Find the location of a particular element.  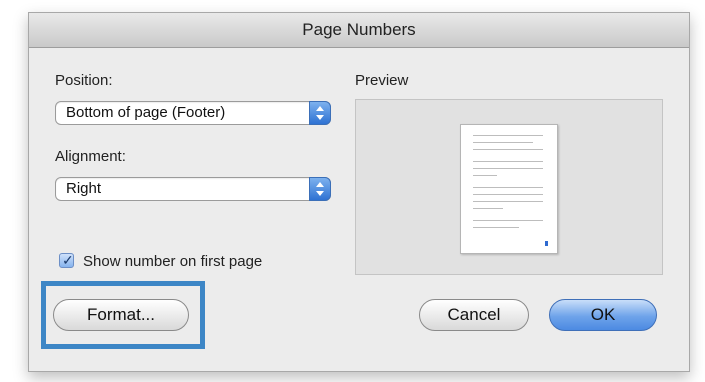

show-first-page-checkbox: ✓ is located at coordinates (66, 260).